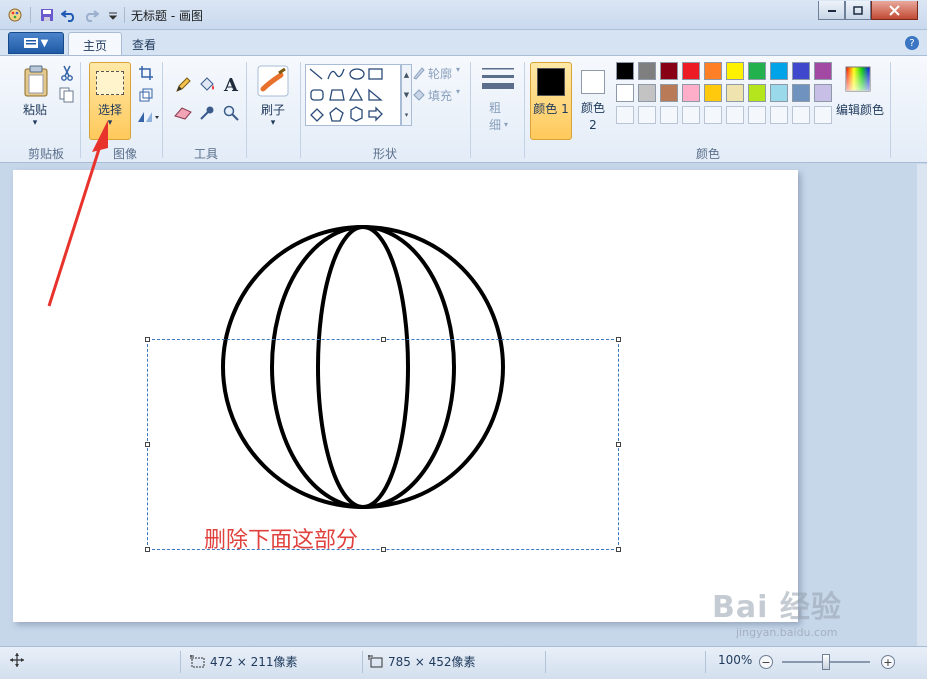 The image size is (927, 679). Describe the element at coordinates (922, 405) in the screenshot. I see `vertical-scrollbar` at that location.